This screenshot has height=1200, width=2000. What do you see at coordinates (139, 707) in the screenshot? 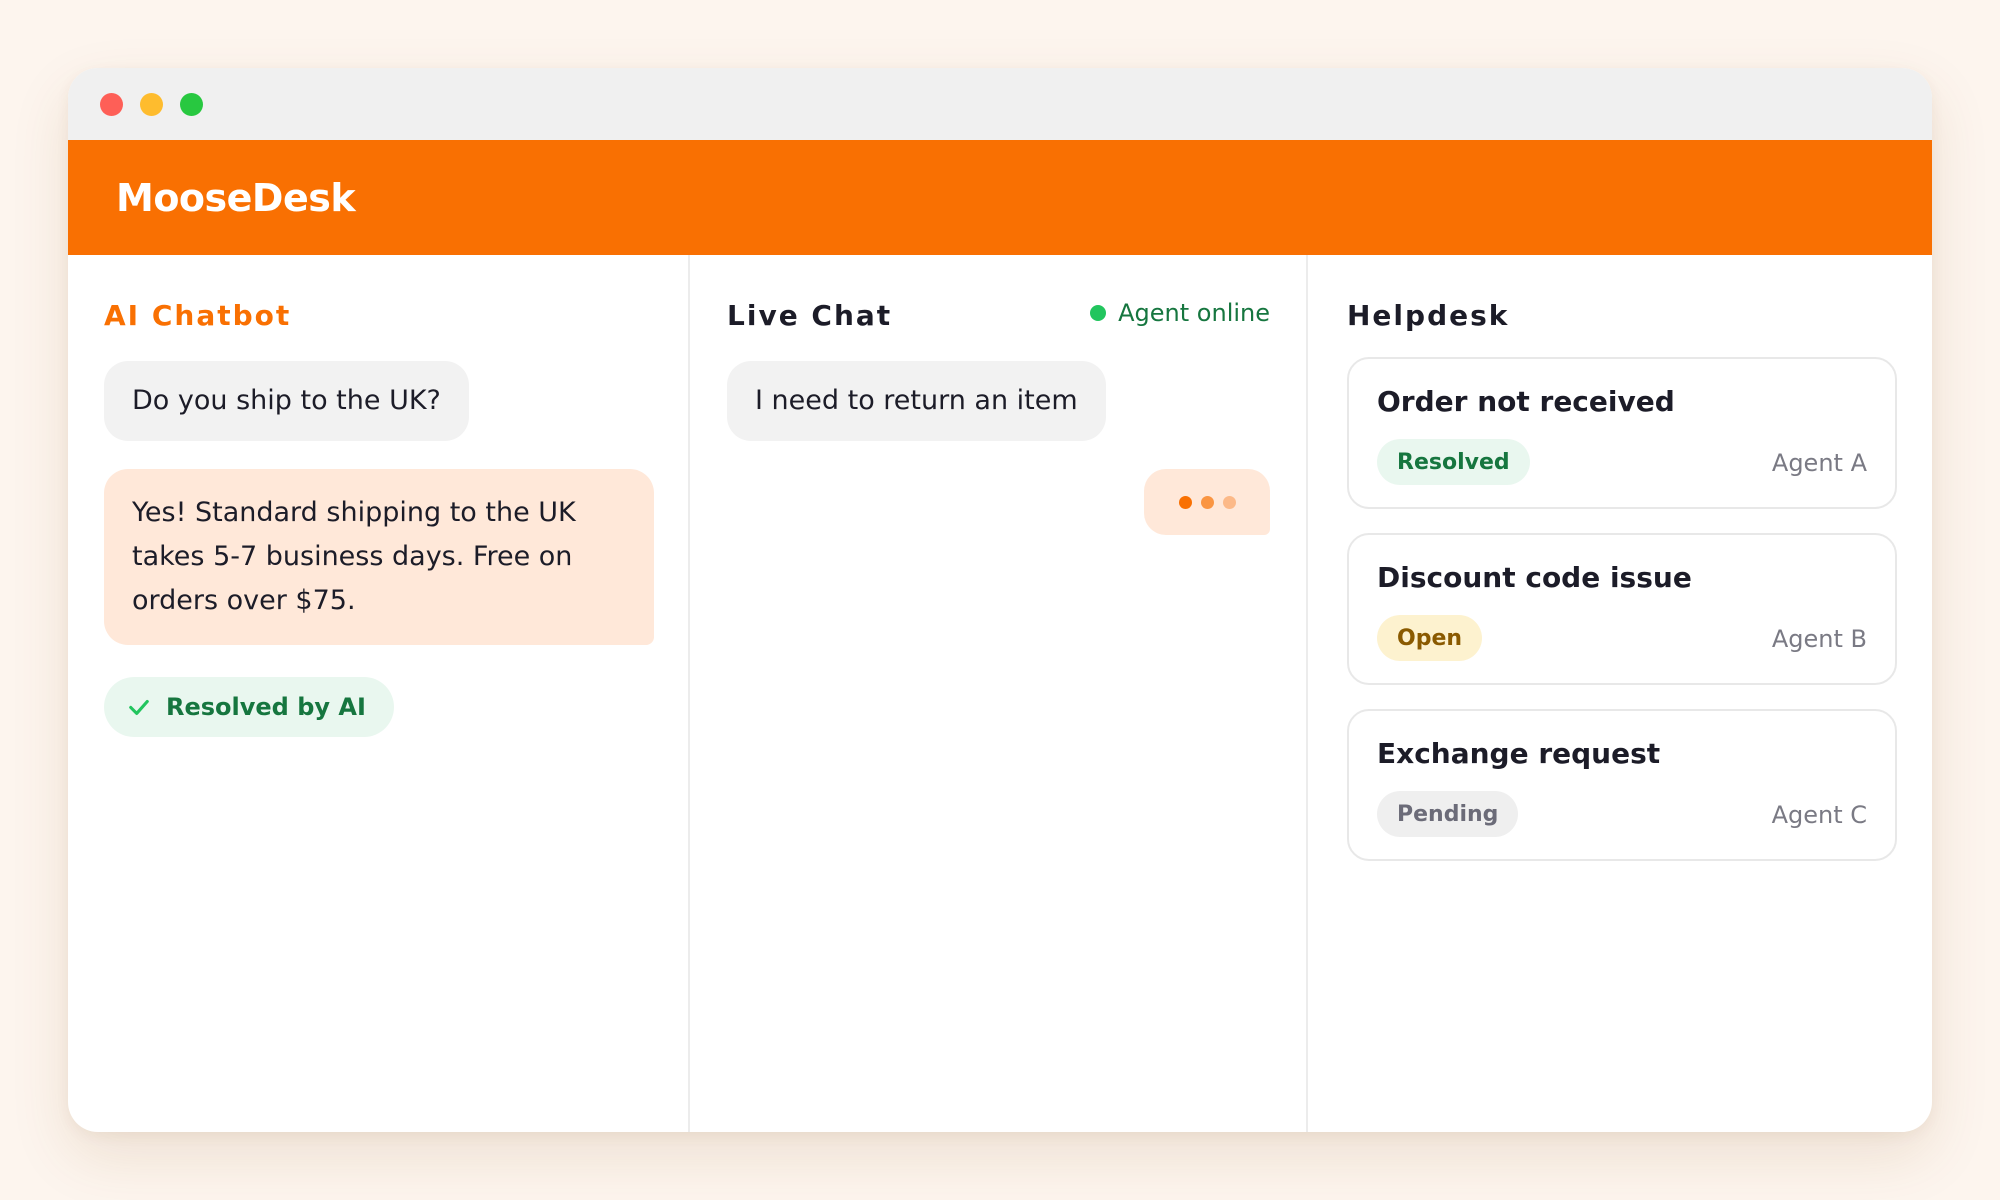
I see `check-icon` at bounding box center [139, 707].